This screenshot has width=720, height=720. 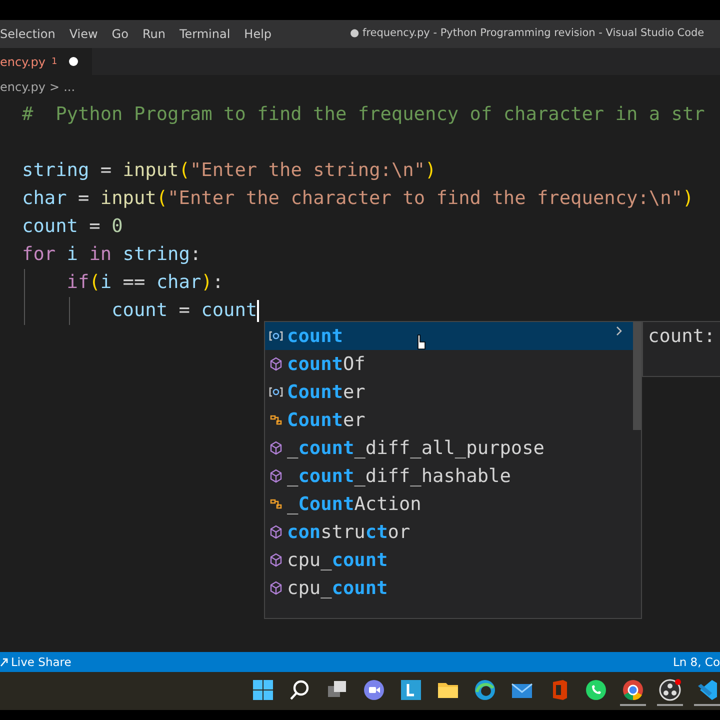 I want to click on suggestion-item: count, so click(x=449, y=336).